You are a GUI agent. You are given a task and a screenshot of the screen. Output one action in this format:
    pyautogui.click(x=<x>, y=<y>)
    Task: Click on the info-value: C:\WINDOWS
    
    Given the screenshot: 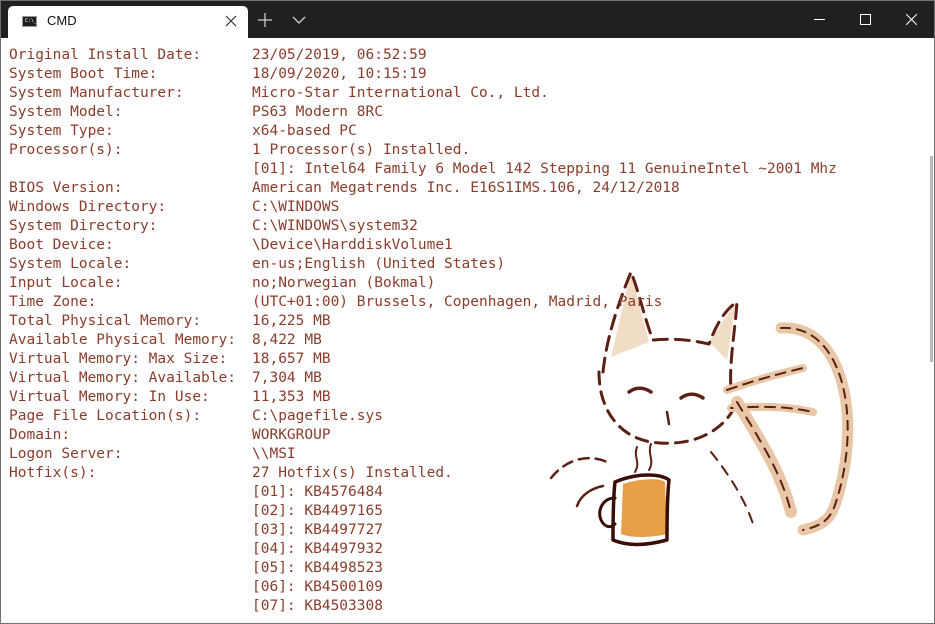 What is the action you would take?
    pyautogui.click(x=296, y=207)
    